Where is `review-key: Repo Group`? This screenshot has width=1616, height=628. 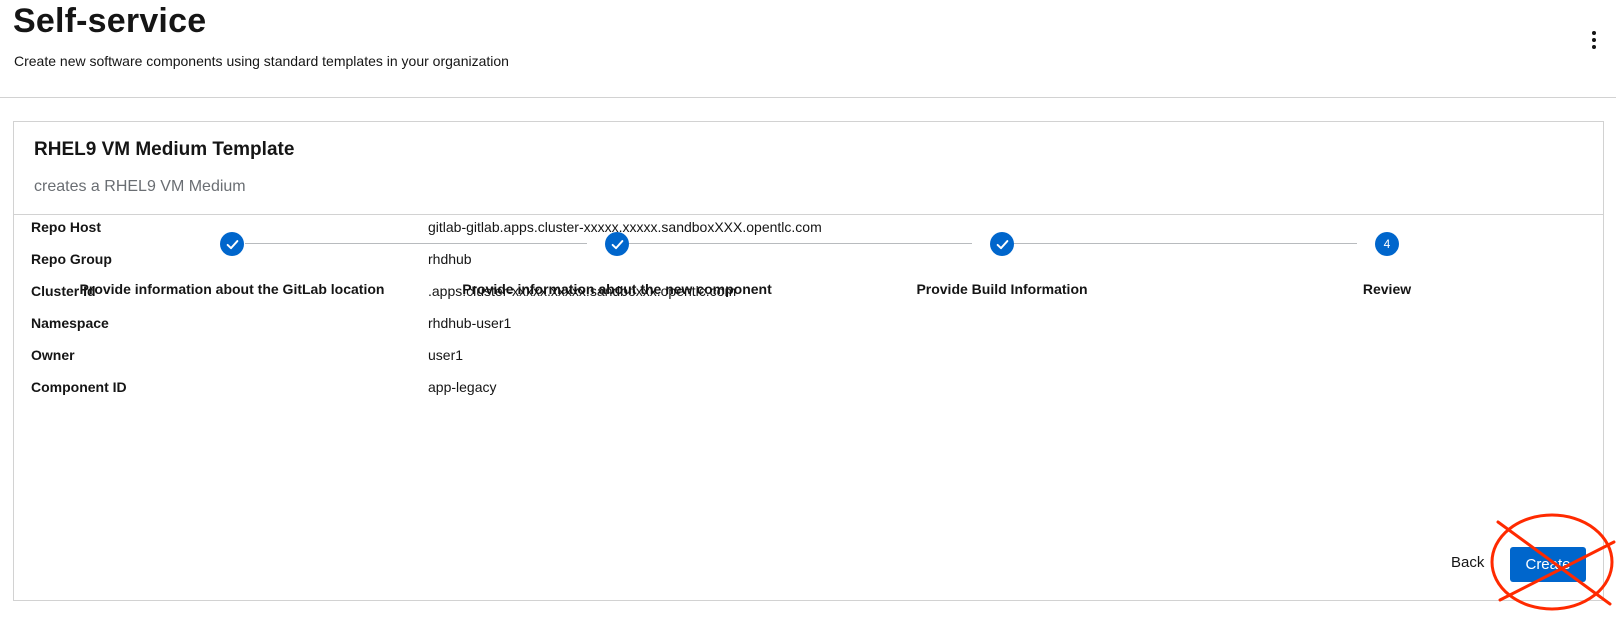
review-key: Repo Group is located at coordinates (71, 259).